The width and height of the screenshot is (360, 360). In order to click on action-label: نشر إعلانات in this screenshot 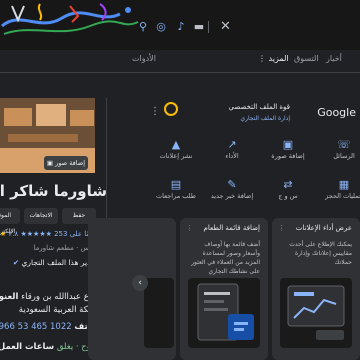, I will do `click(176, 156)`.